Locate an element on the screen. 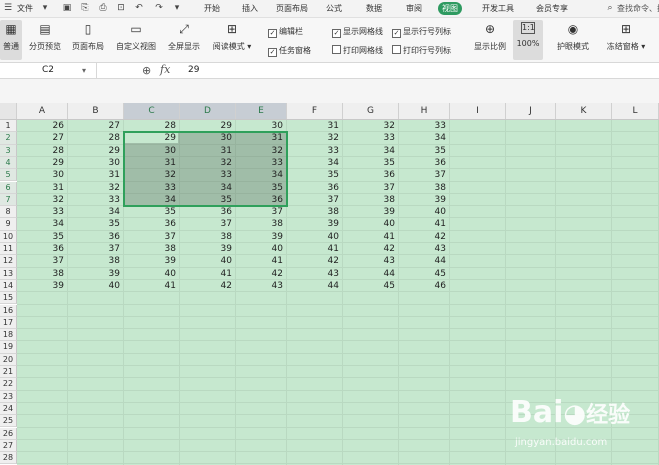  tab-5: 审阅 is located at coordinates (414, 8).